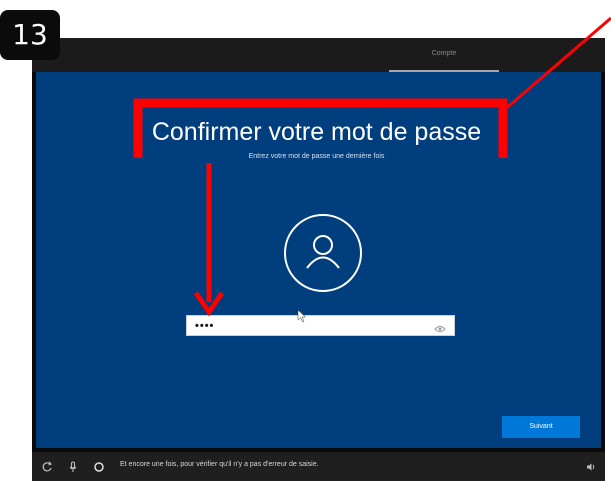  What do you see at coordinates (323, 253) in the screenshot?
I see `user-avatar-icon` at bounding box center [323, 253].